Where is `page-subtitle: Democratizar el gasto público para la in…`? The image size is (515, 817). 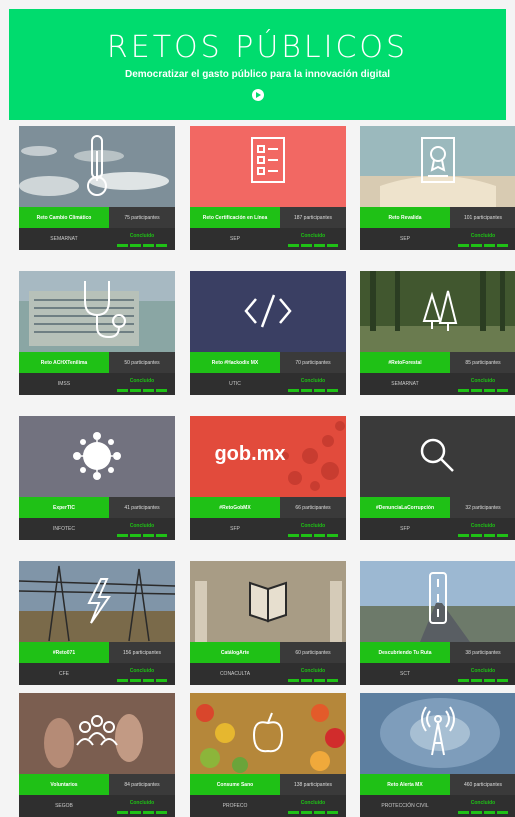
page-subtitle: Democratizar el gasto público para la in… is located at coordinates (257, 74).